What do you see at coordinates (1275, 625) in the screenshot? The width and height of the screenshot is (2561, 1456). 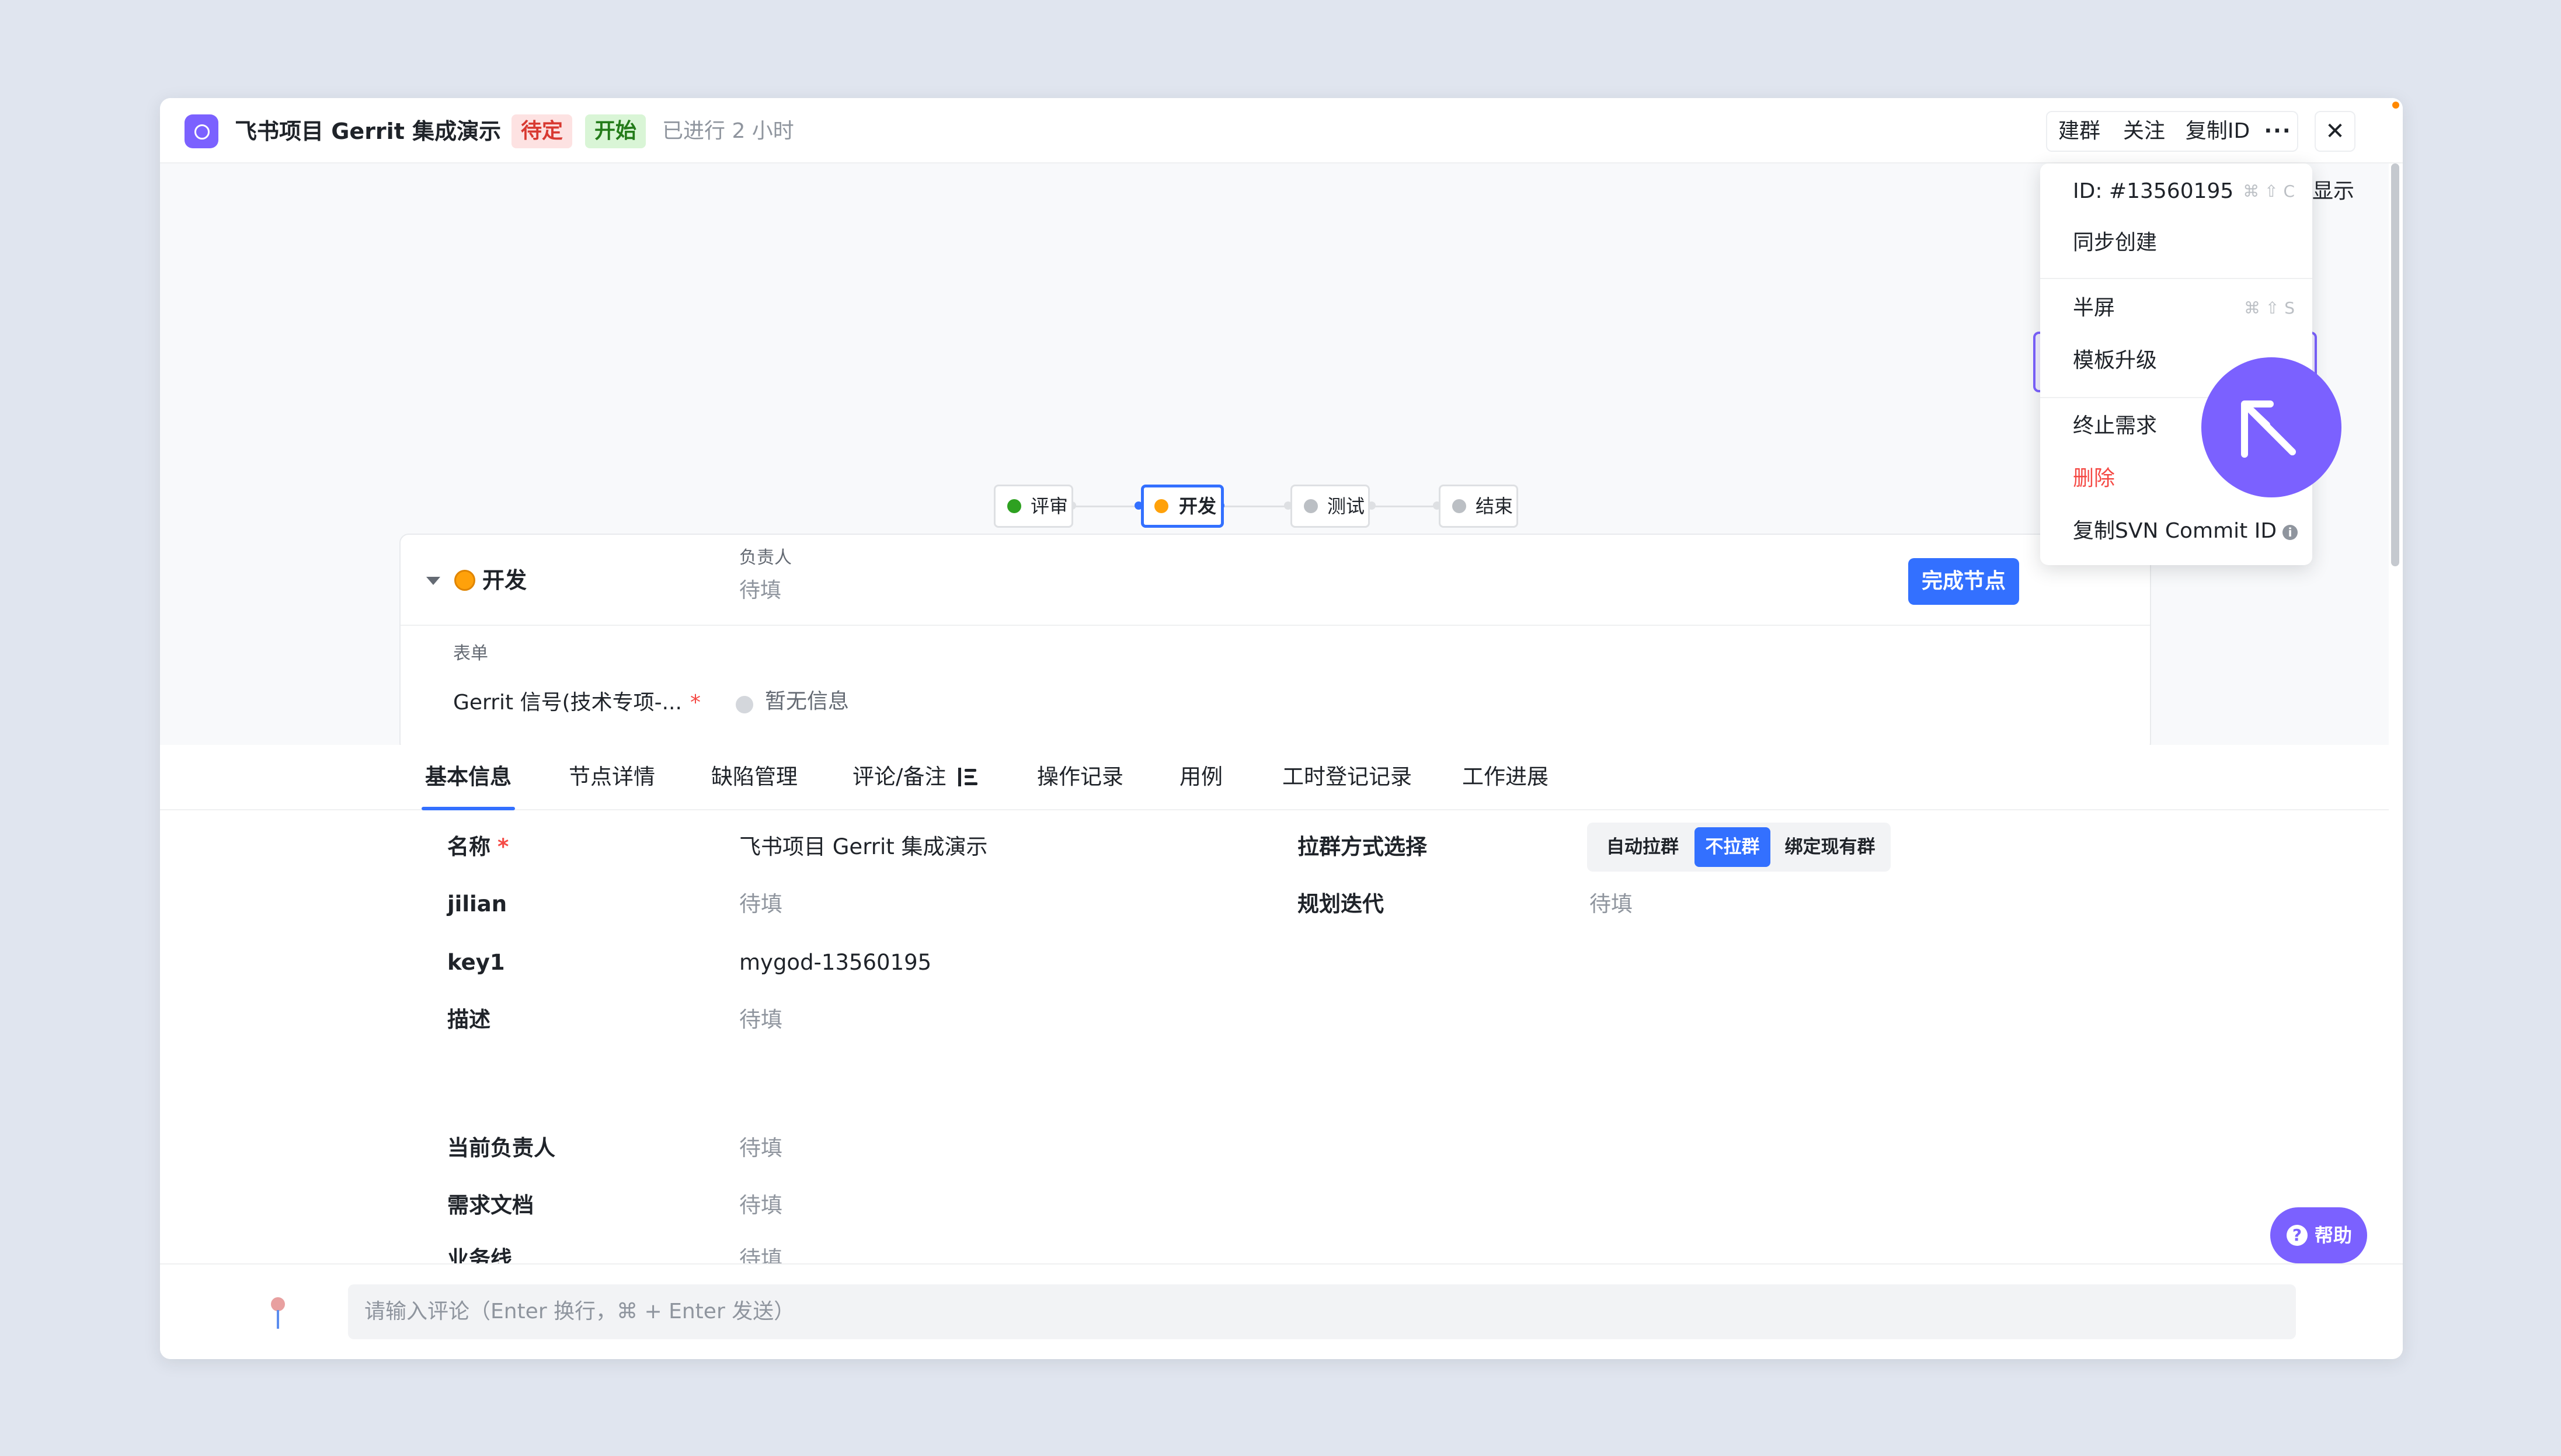 I see `divider` at bounding box center [1275, 625].